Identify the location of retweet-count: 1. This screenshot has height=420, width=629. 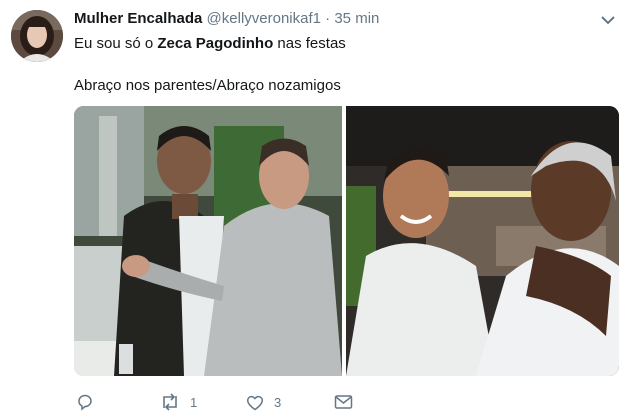
(194, 402).